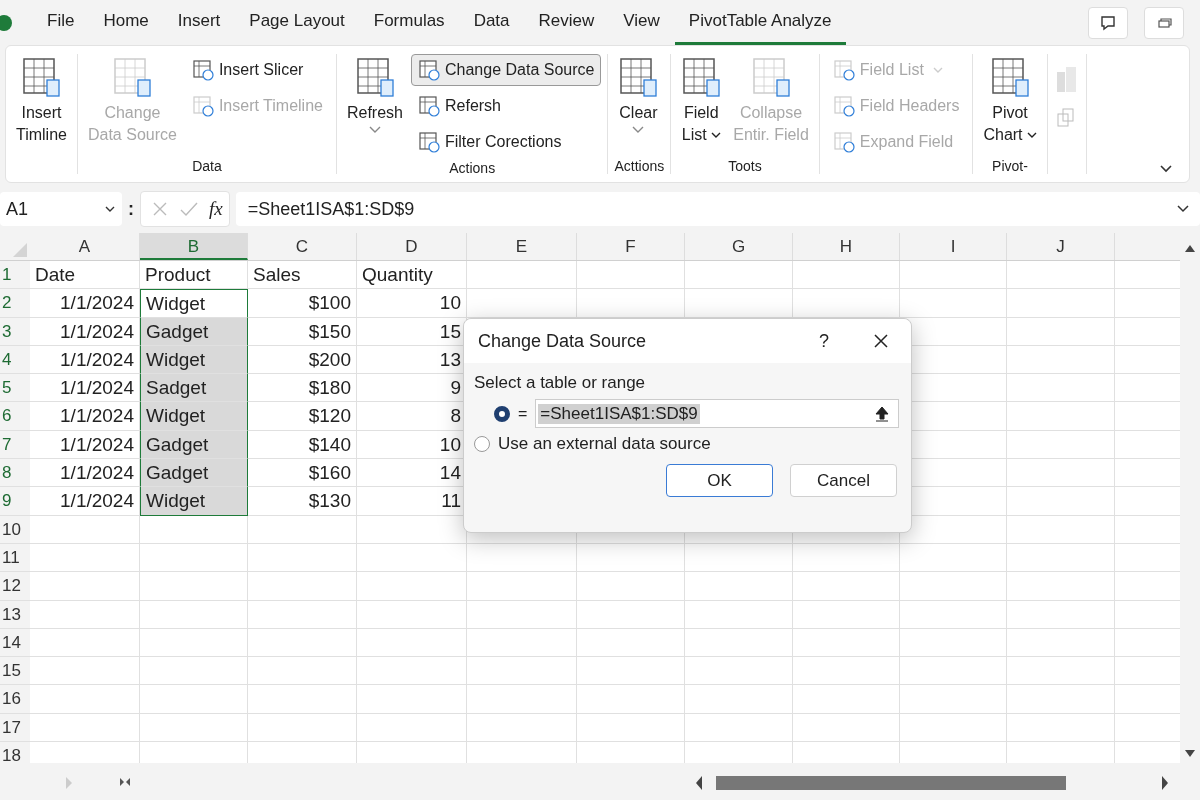 The image size is (1200, 800). What do you see at coordinates (41, 114) in the screenshot?
I see `ribbon-button: Insert Timline` at bounding box center [41, 114].